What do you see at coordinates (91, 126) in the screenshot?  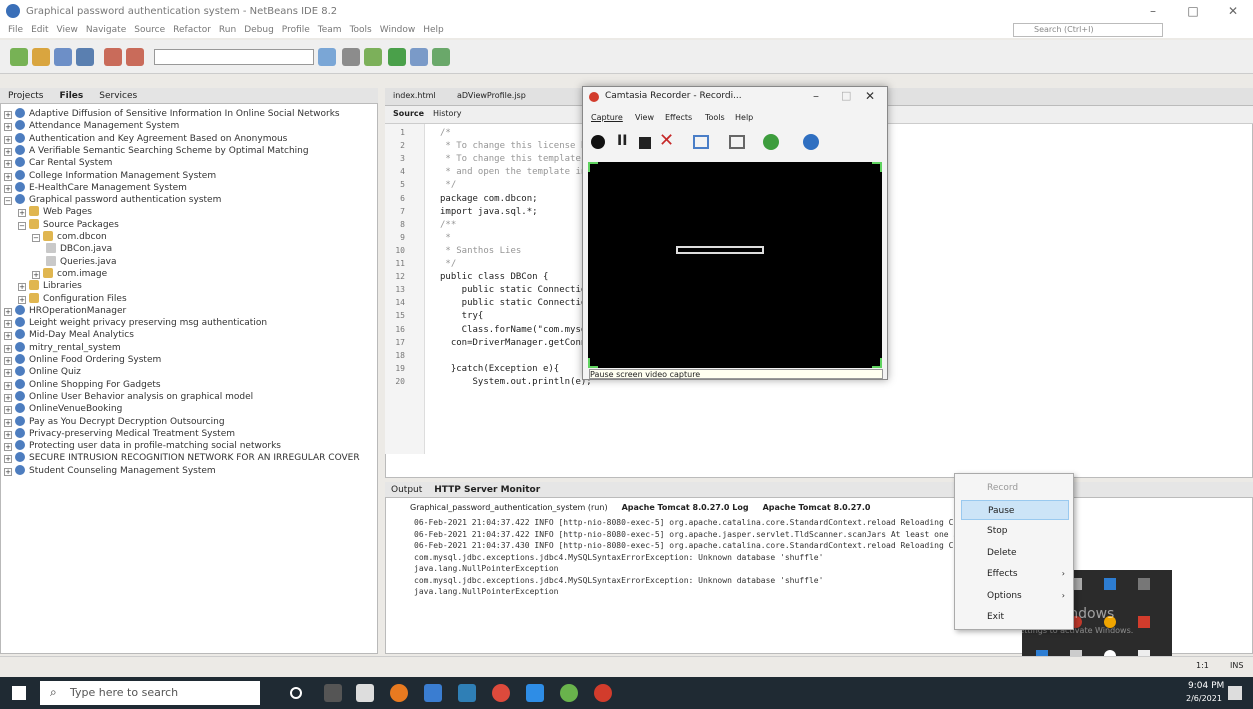 I see `tree-item: + Attendance Management System` at bounding box center [91, 126].